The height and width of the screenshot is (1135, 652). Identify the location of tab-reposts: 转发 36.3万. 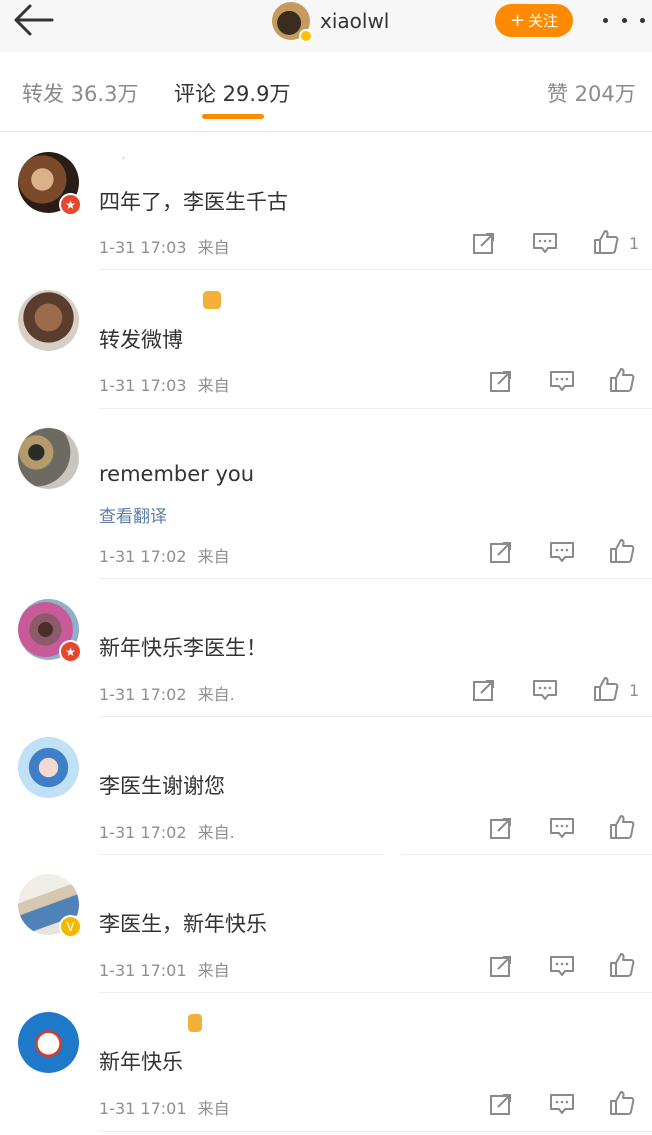
(80, 93).